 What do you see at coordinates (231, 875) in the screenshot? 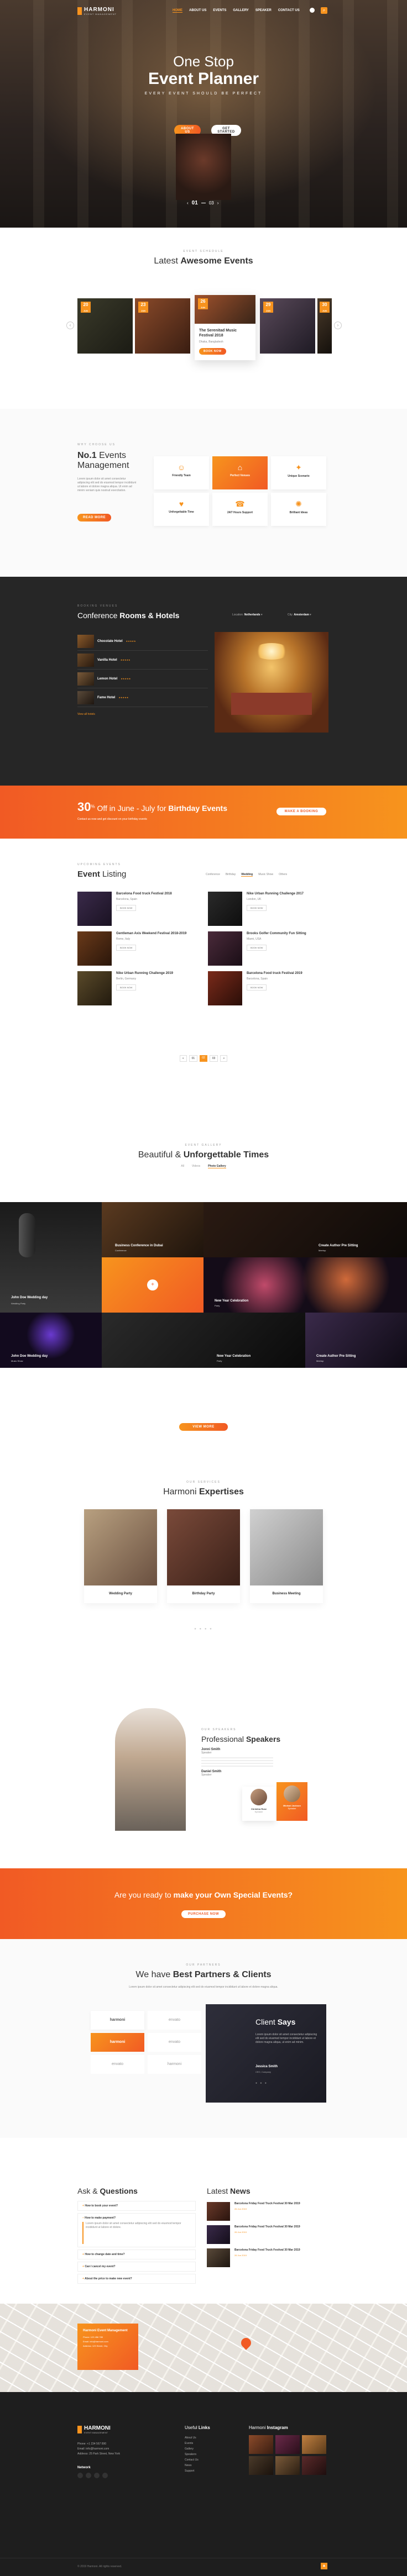
I see `tab-birthday: Birthday` at bounding box center [231, 875].